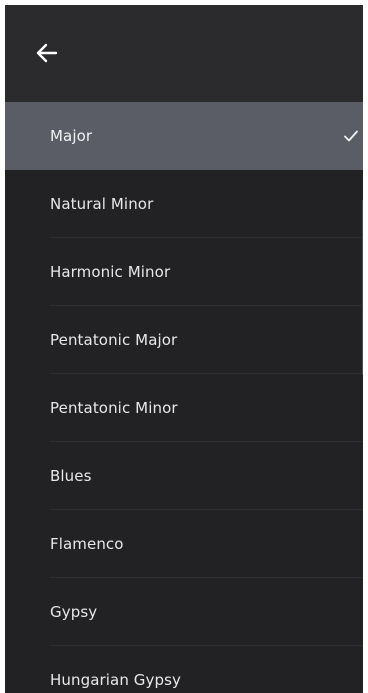 The width and height of the screenshot is (368, 693). Describe the element at coordinates (184, 53) in the screenshot. I see `header-bar` at that location.